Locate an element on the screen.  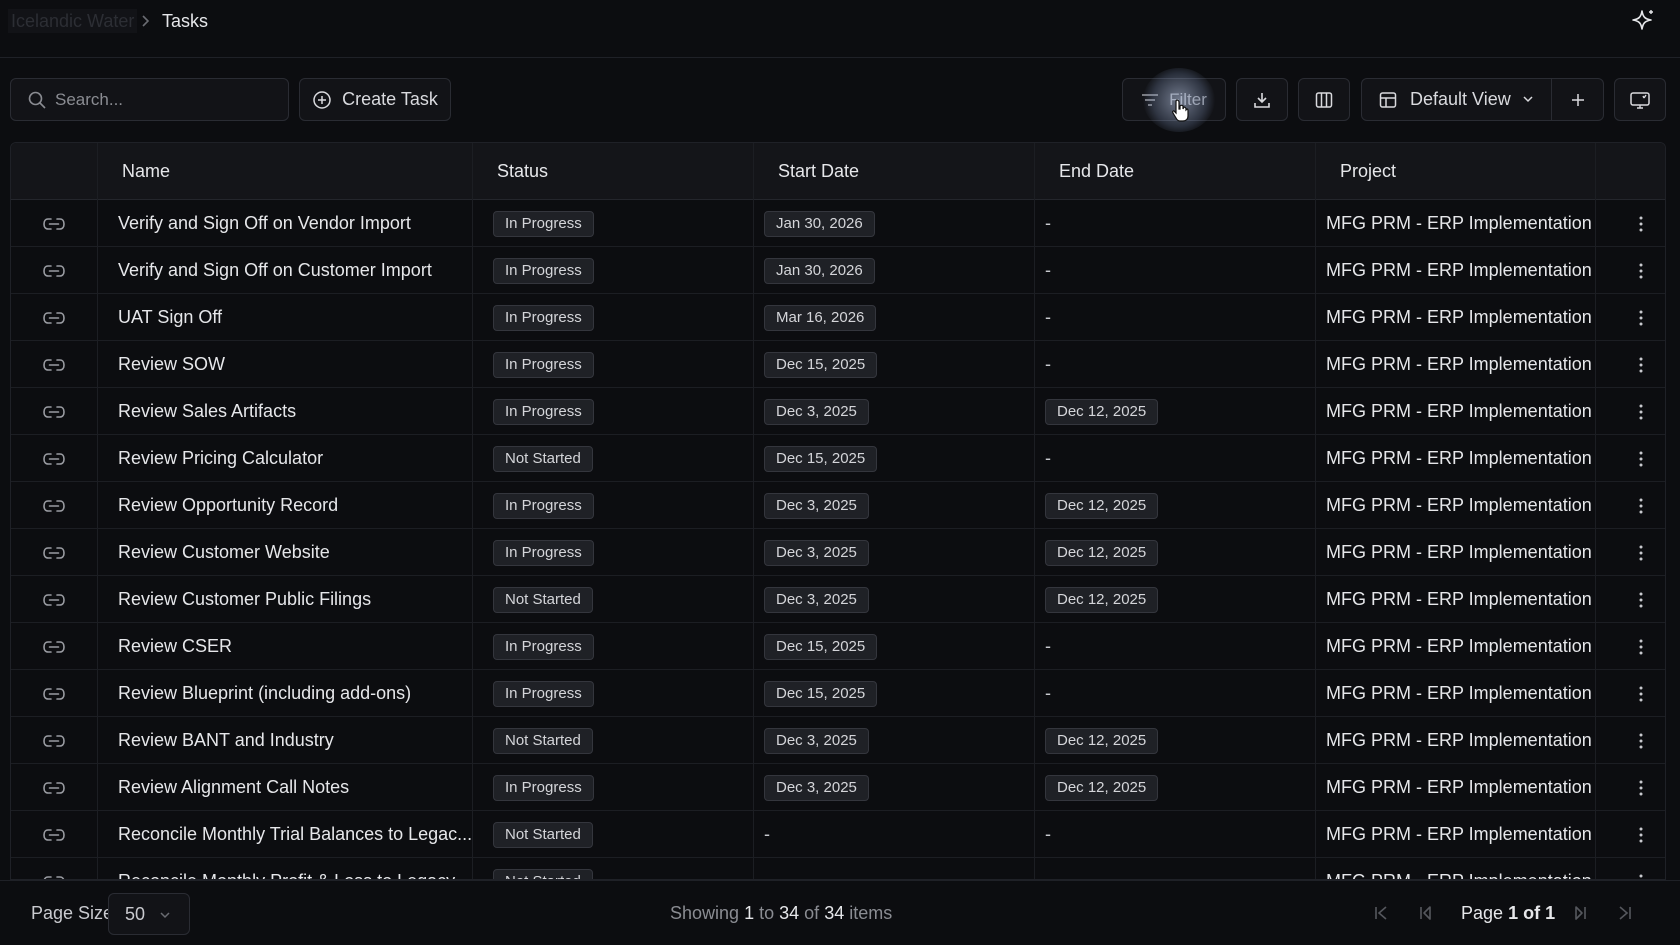
task-name: Review CSER is located at coordinates (298, 646).